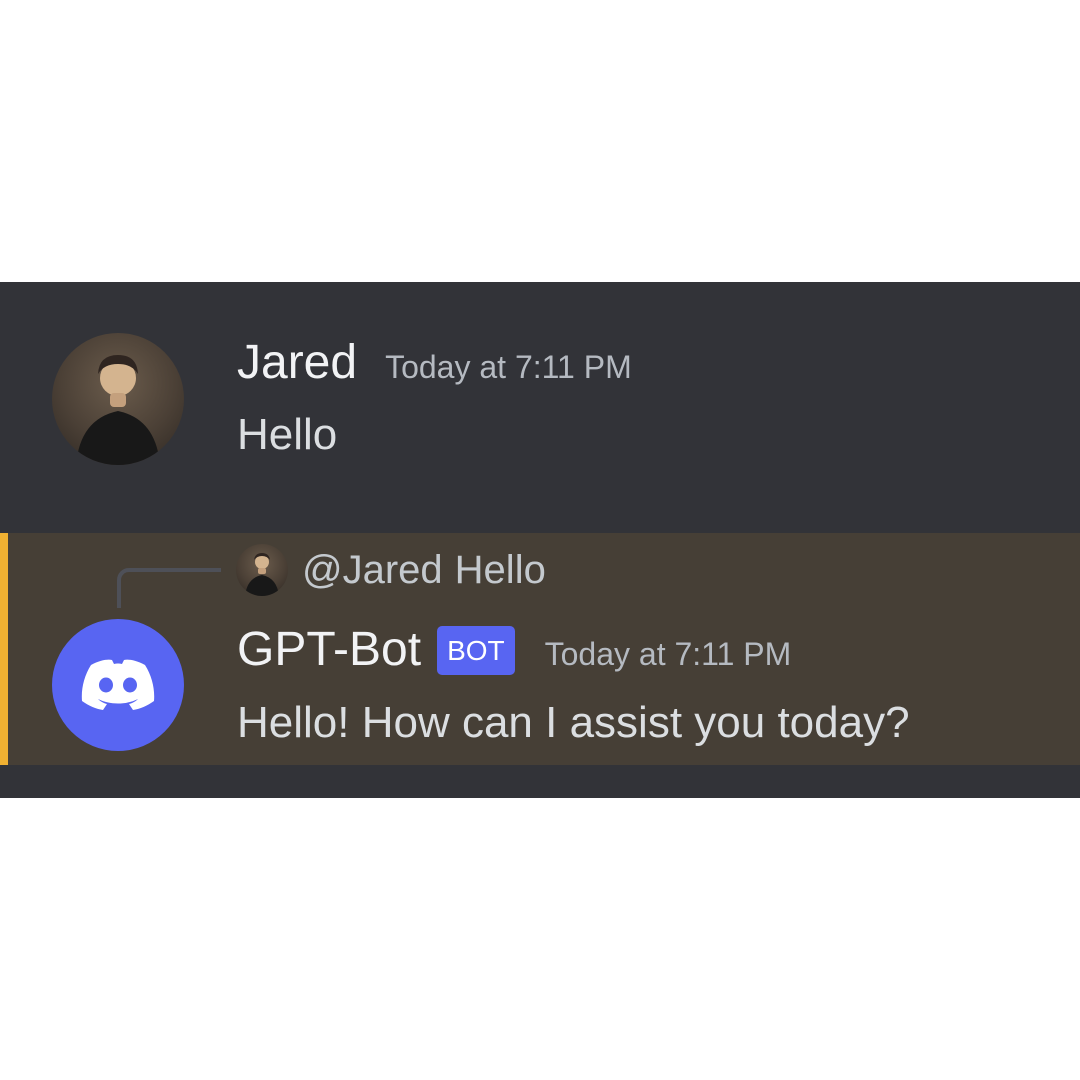 The height and width of the screenshot is (1080, 1080). What do you see at coordinates (329, 650) in the screenshot?
I see `username: GPT-Bot` at bounding box center [329, 650].